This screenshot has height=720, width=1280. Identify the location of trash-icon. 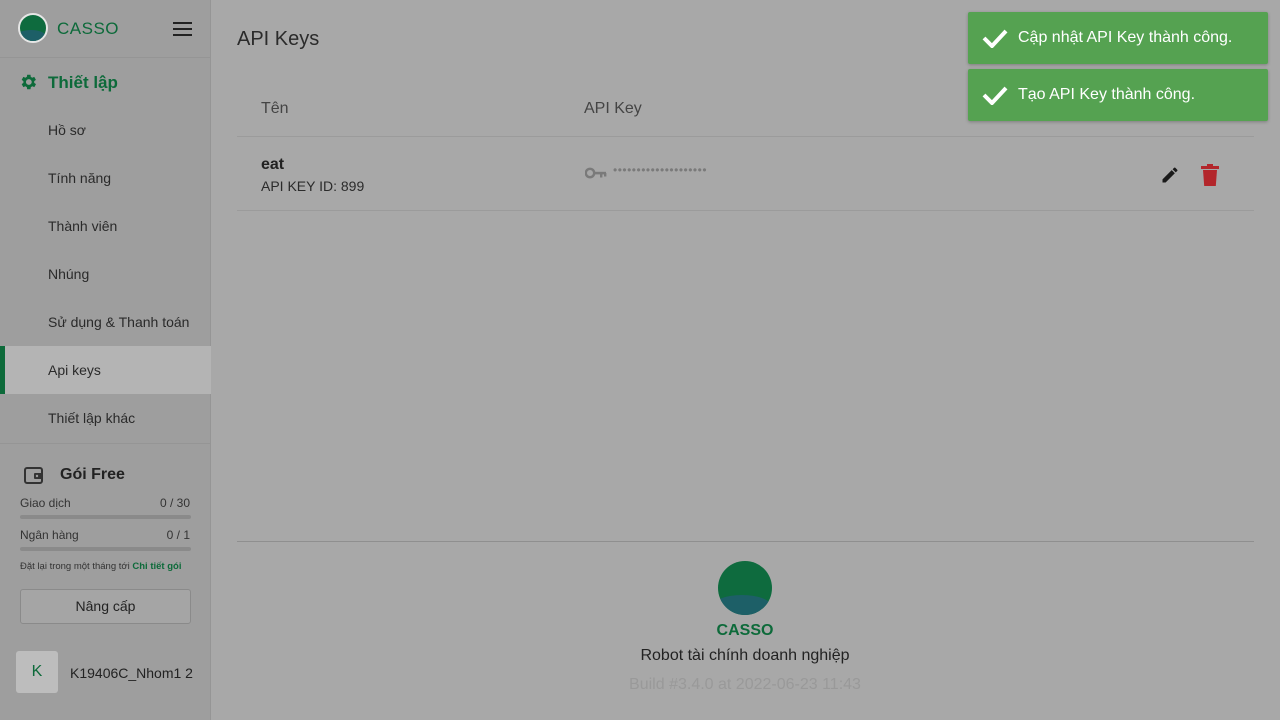
(1210, 175).